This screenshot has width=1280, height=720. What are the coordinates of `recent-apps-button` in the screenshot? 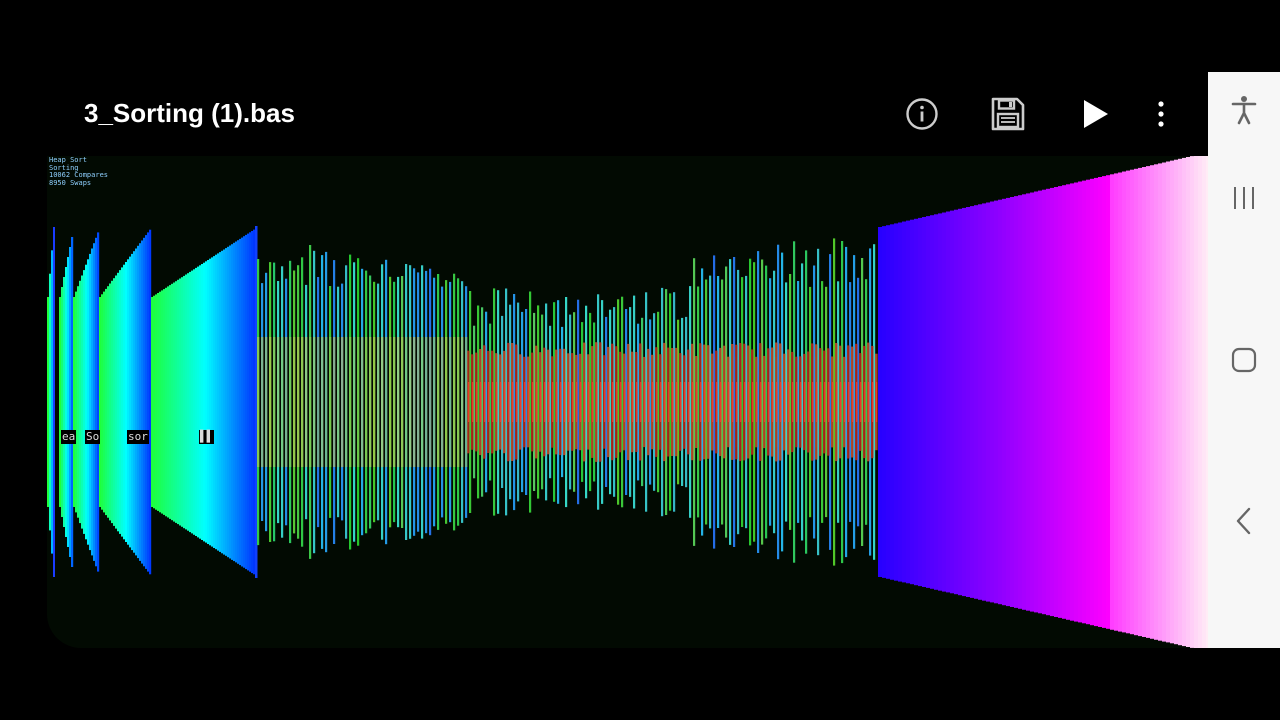 It's located at (1244, 198).